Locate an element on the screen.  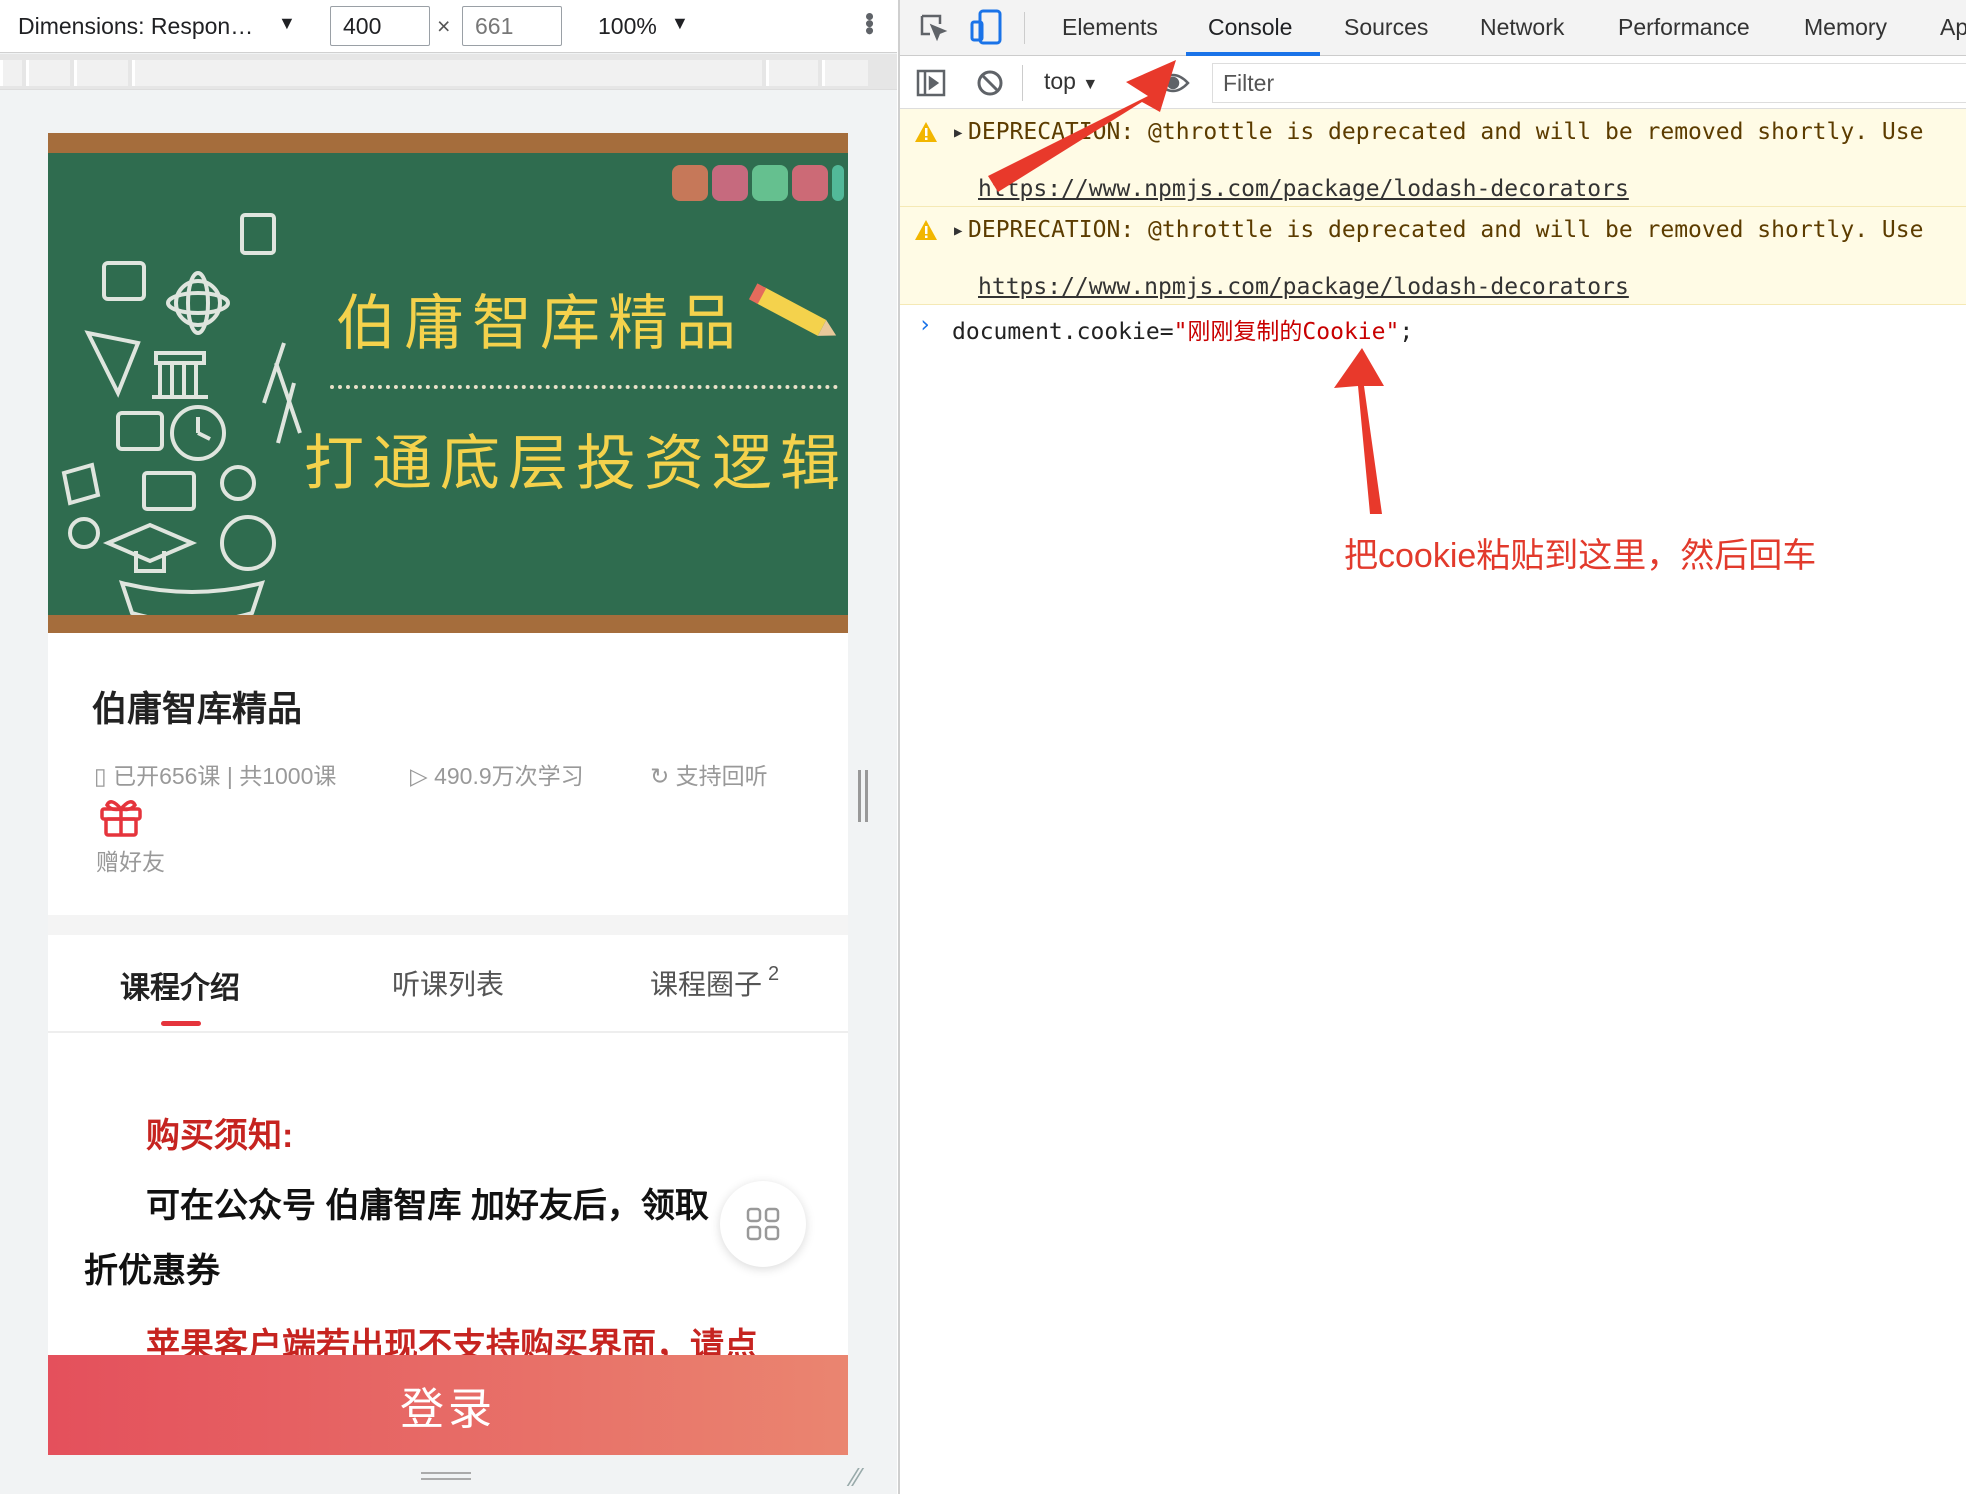
banner-title: 伯庸智库精品 is located at coordinates (540, 324).